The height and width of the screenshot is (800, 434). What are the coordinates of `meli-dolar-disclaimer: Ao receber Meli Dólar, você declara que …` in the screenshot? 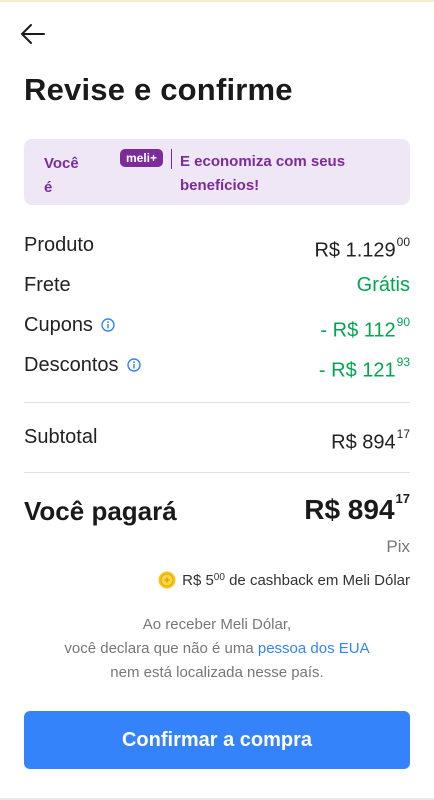 It's located at (217, 649).